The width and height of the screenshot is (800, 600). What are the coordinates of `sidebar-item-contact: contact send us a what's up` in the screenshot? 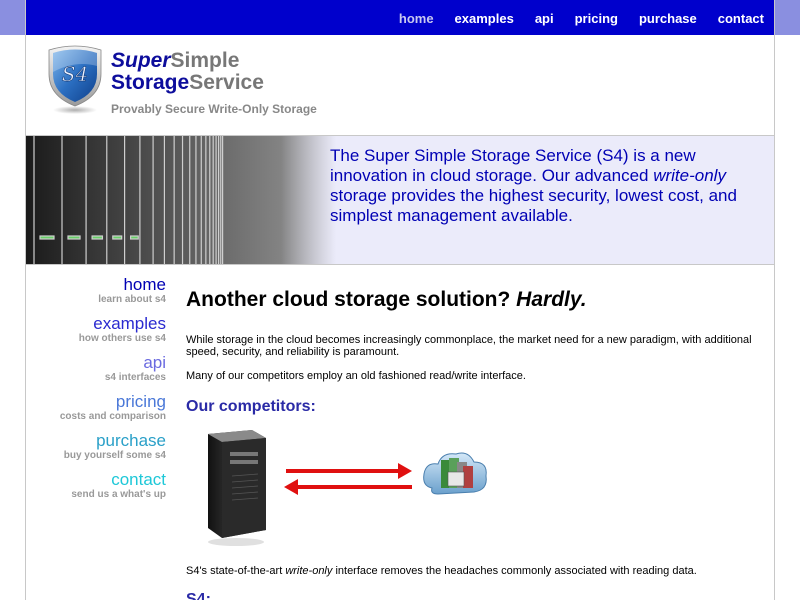 It's located at (96, 485).